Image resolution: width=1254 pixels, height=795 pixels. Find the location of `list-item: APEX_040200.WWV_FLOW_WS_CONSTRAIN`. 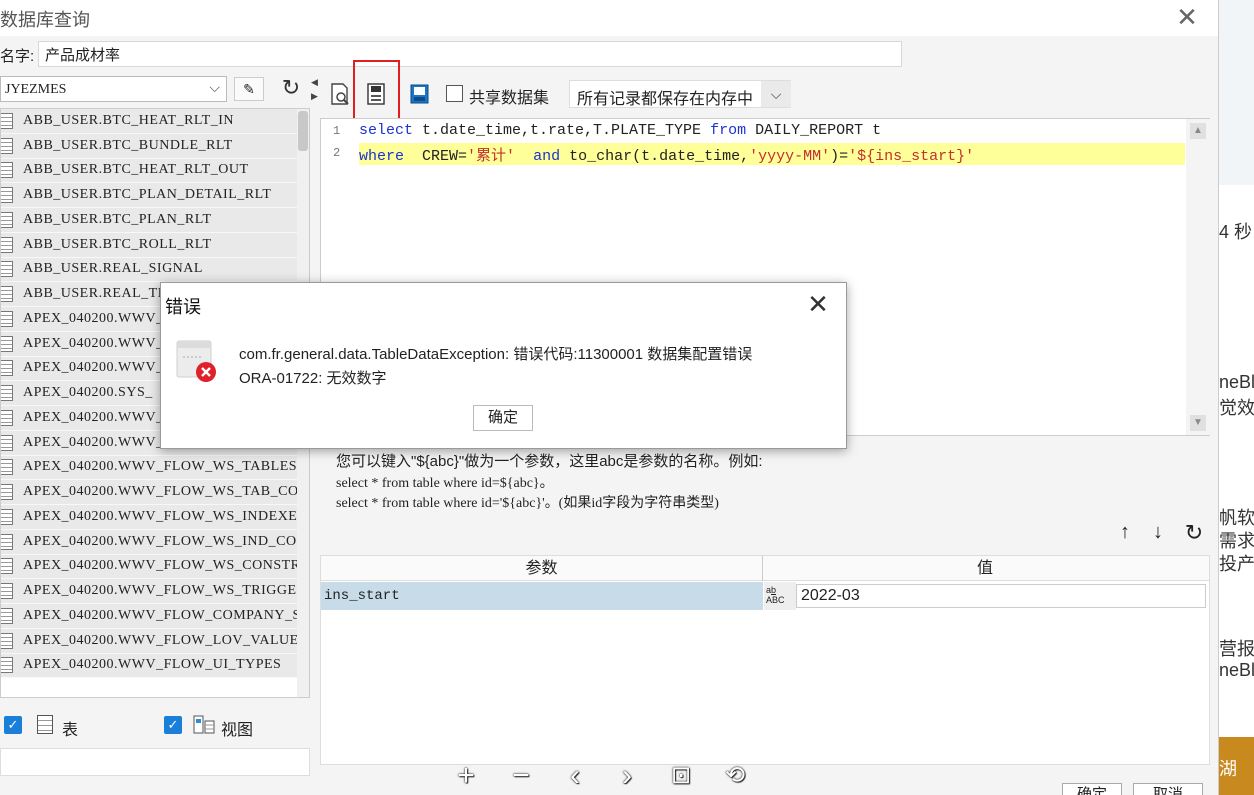

list-item: APEX_040200.WWV_FLOW_WS_CONSTRAIN is located at coordinates (149, 567).